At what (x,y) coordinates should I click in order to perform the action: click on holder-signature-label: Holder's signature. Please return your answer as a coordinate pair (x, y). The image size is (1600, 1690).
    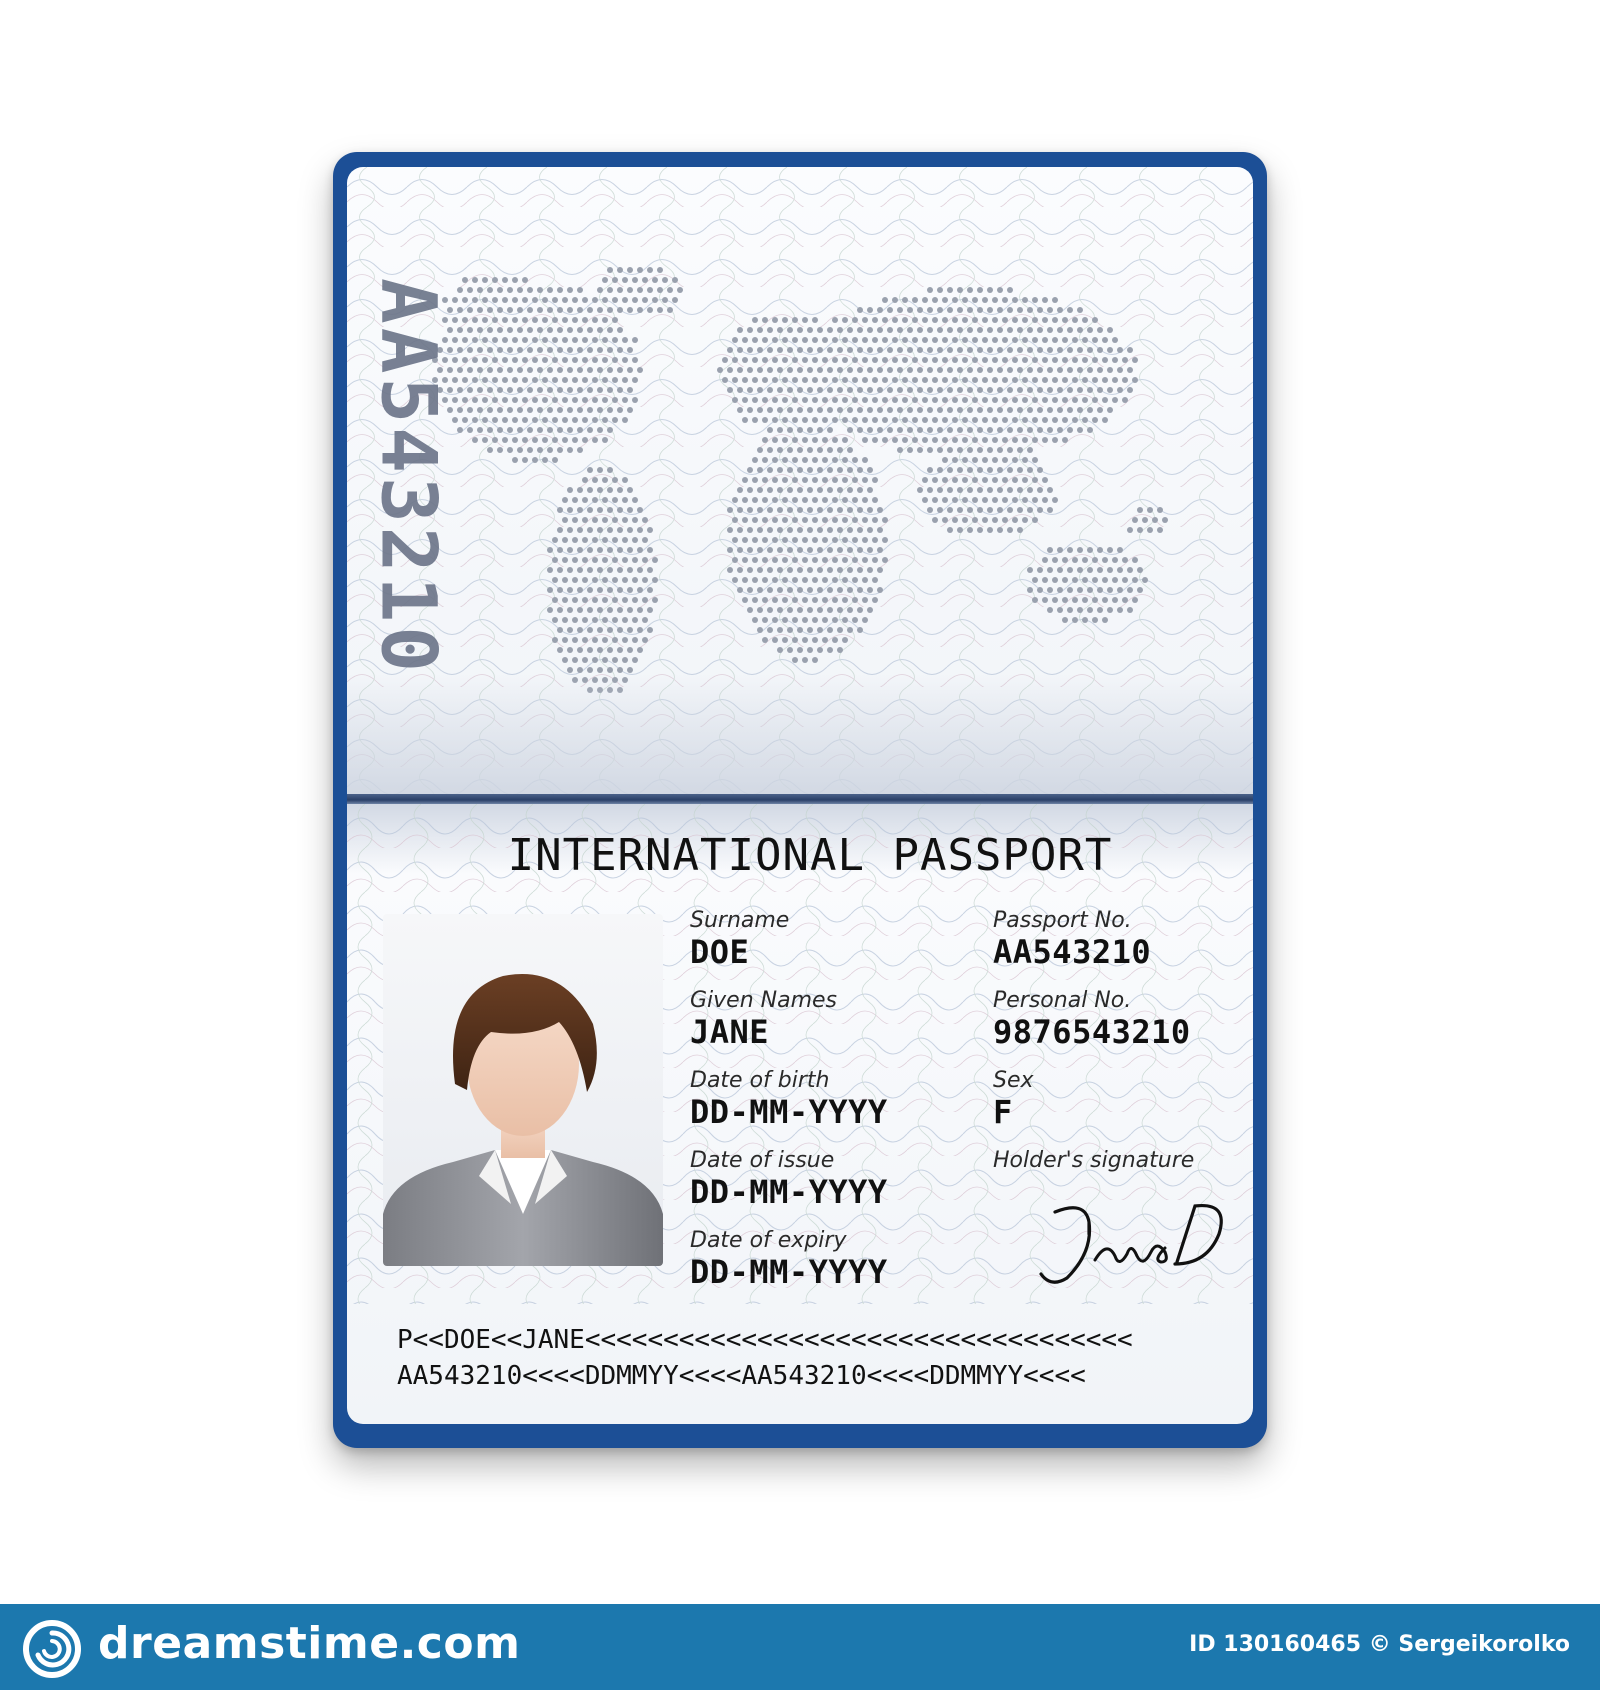
    Looking at the image, I should click on (1094, 1160).